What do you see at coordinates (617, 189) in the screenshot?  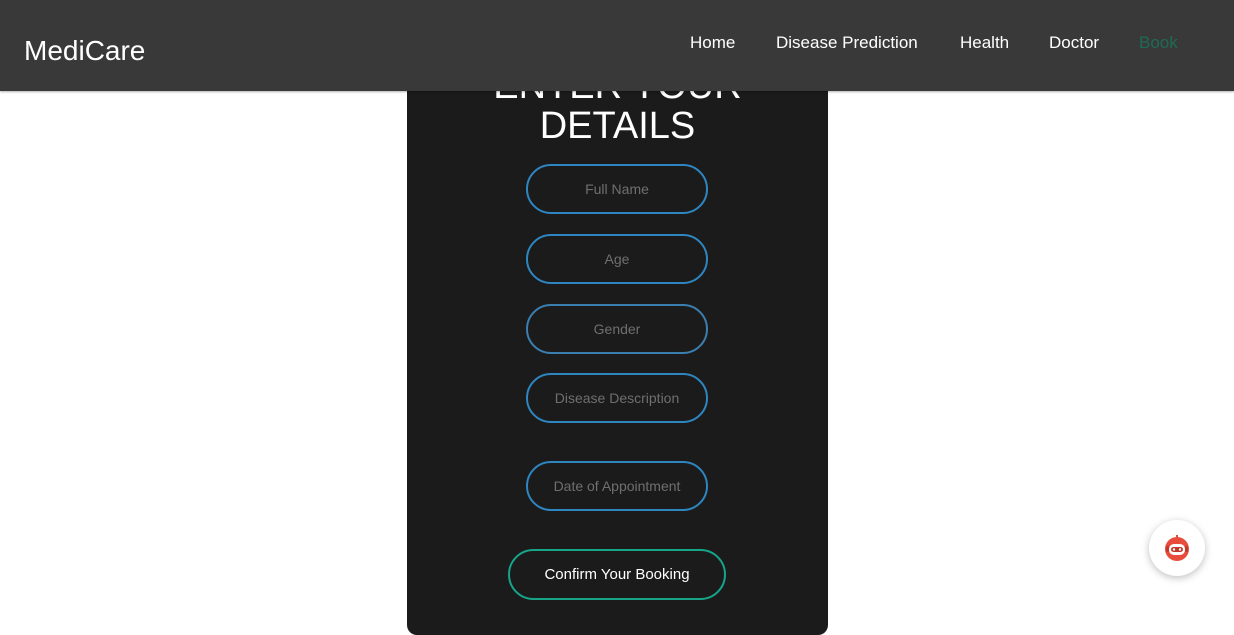 I see `full-name-input` at bounding box center [617, 189].